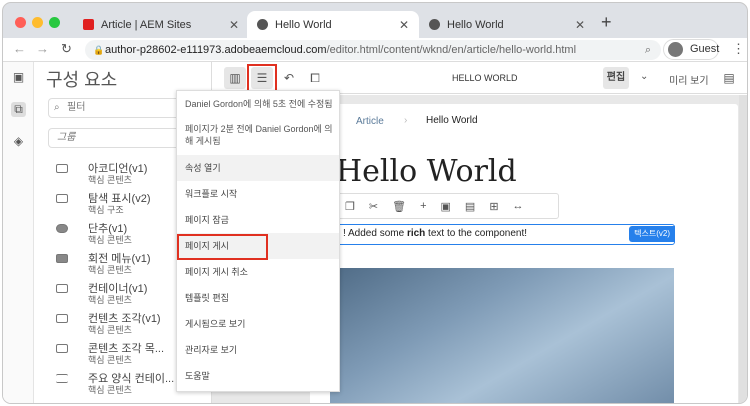 Image resolution: width=750 pixels, height=406 pixels. I want to click on tab-article: Article | AEM Sites ✕, so click(161, 24).